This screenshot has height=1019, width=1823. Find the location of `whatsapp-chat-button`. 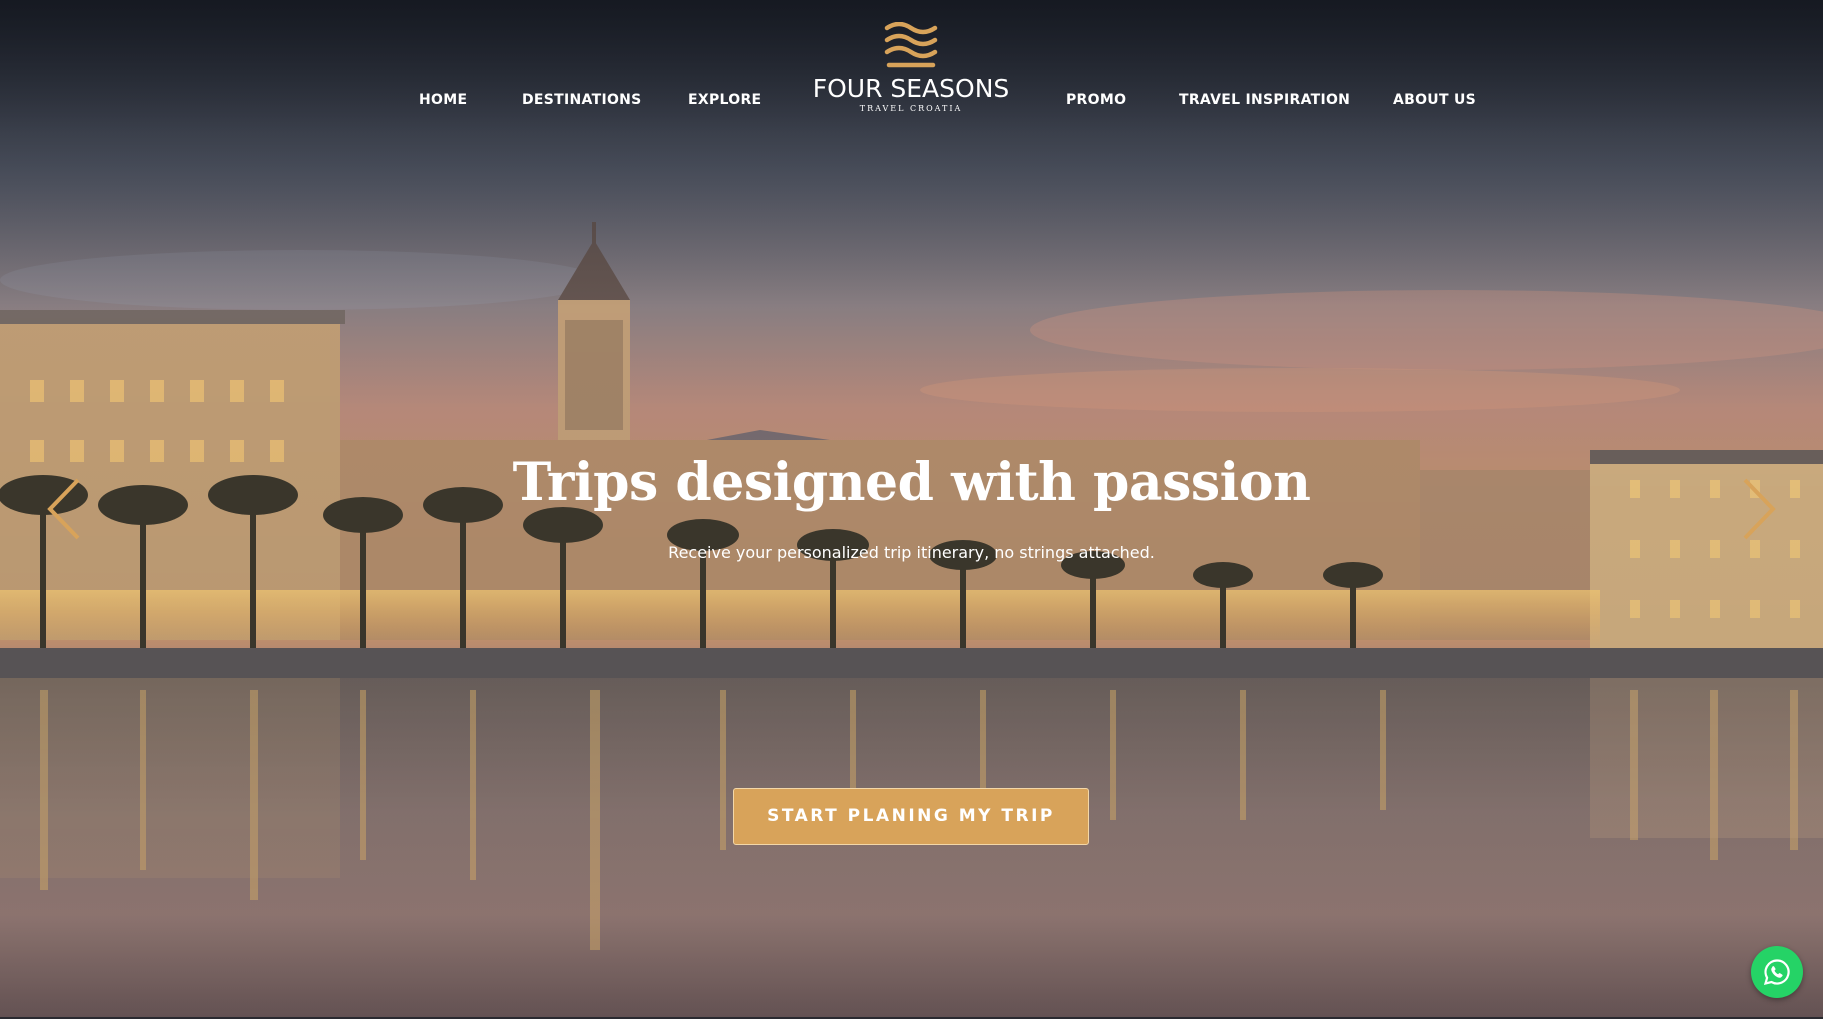

whatsapp-chat-button is located at coordinates (1777, 972).